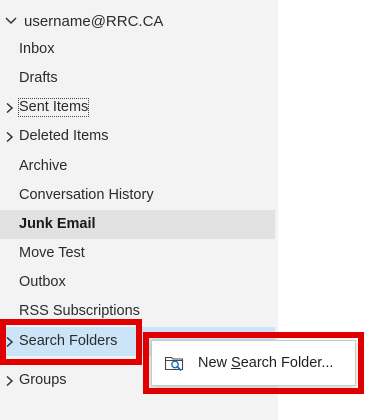 The image size is (370, 420). I want to click on search-folder-icon, so click(175, 363).